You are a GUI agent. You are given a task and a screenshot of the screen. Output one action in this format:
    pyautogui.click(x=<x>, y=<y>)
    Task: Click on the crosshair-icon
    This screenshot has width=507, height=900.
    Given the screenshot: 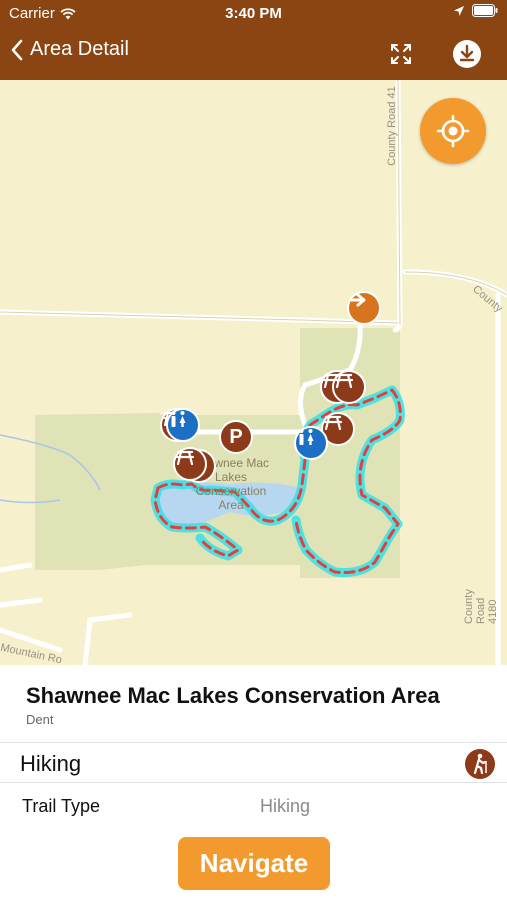 What is the action you would take?
    pyautogui.click(x=453, y=131)
    